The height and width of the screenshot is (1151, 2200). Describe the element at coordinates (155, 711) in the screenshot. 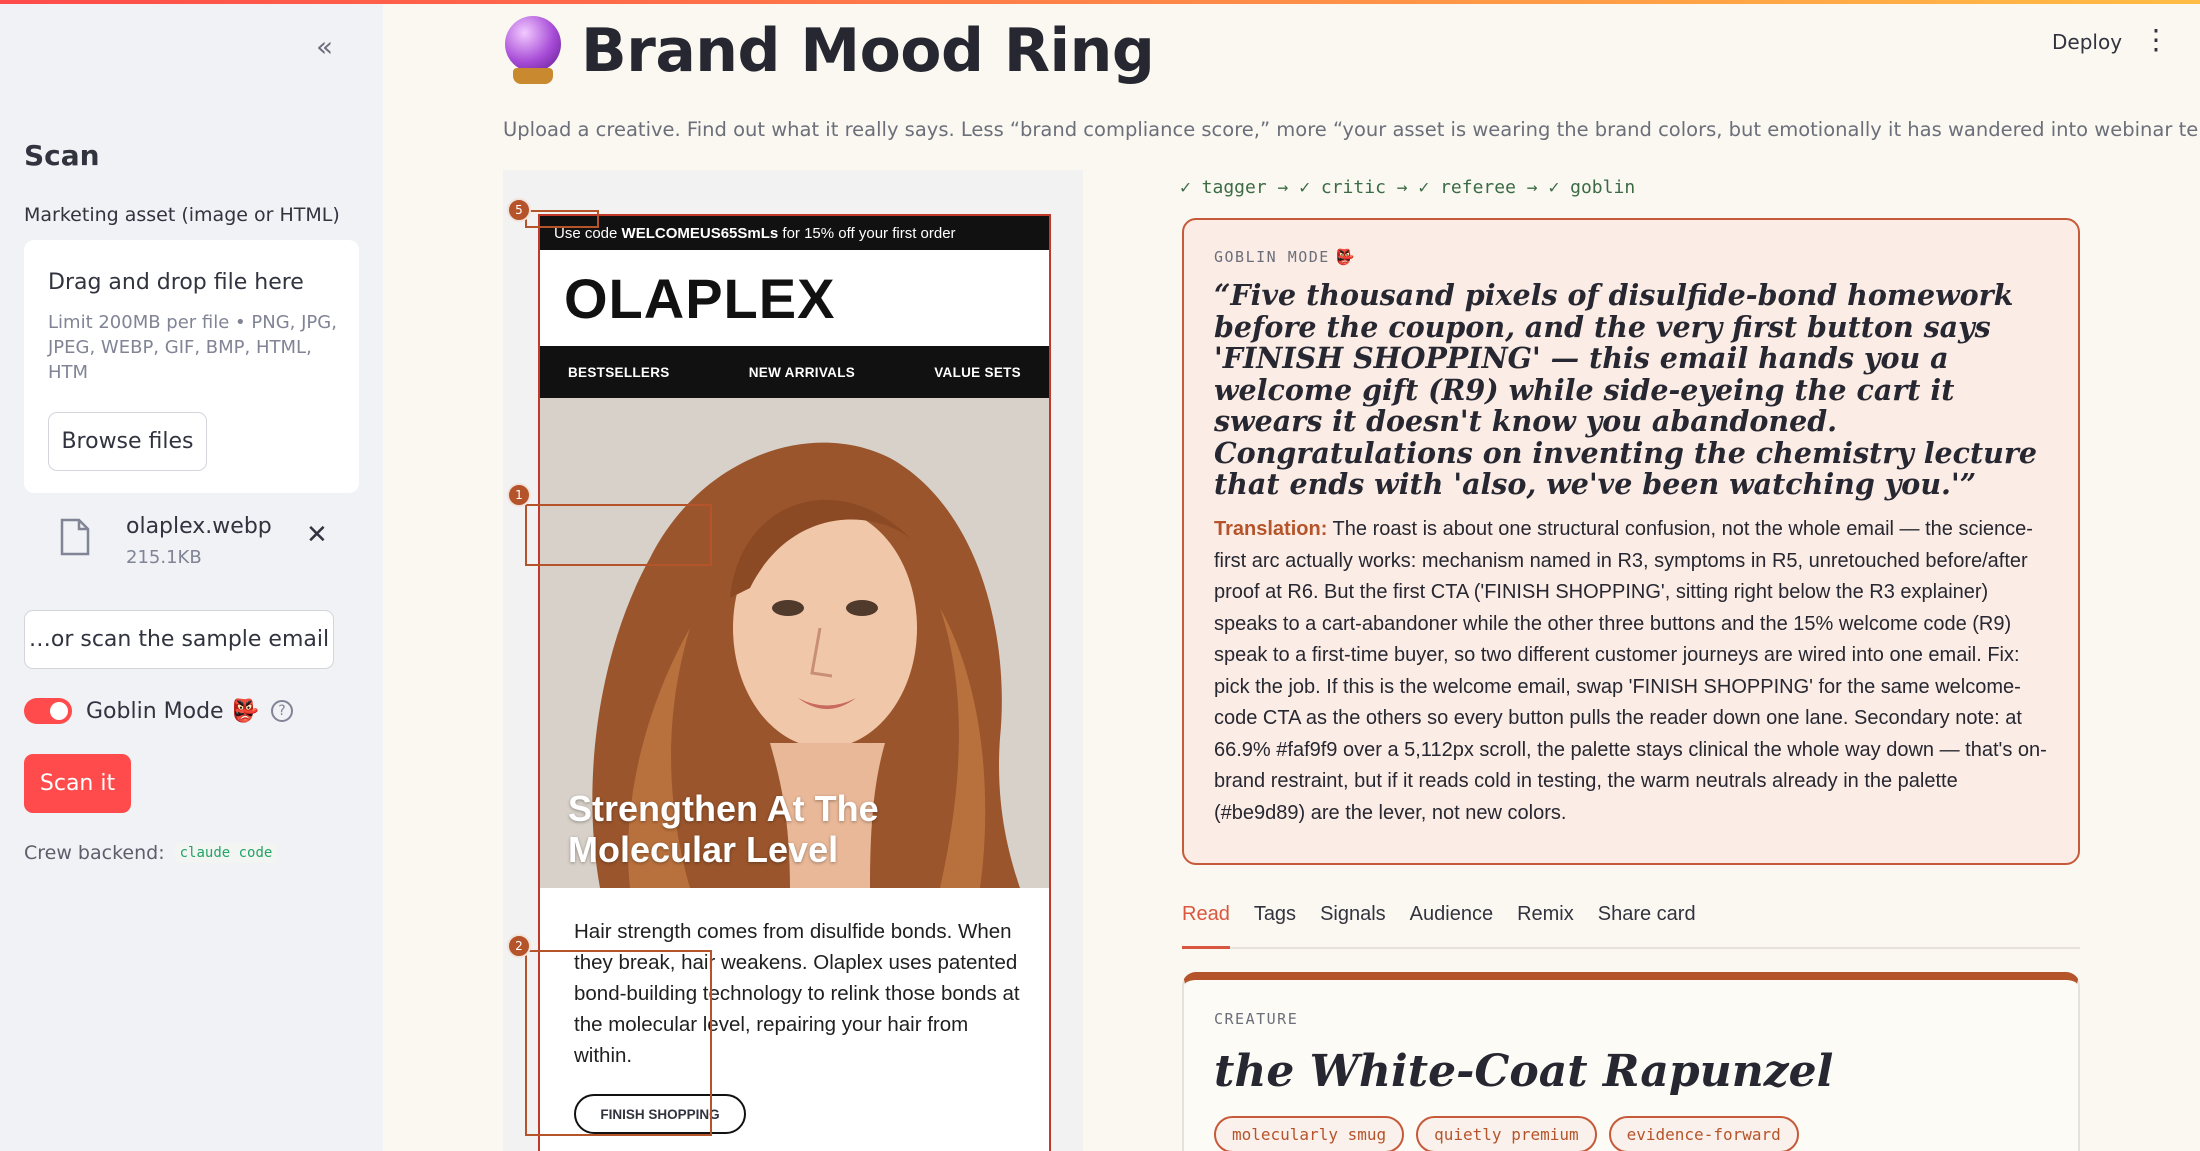

I see `goblin-mode-label: Goblin Mode` at that location.